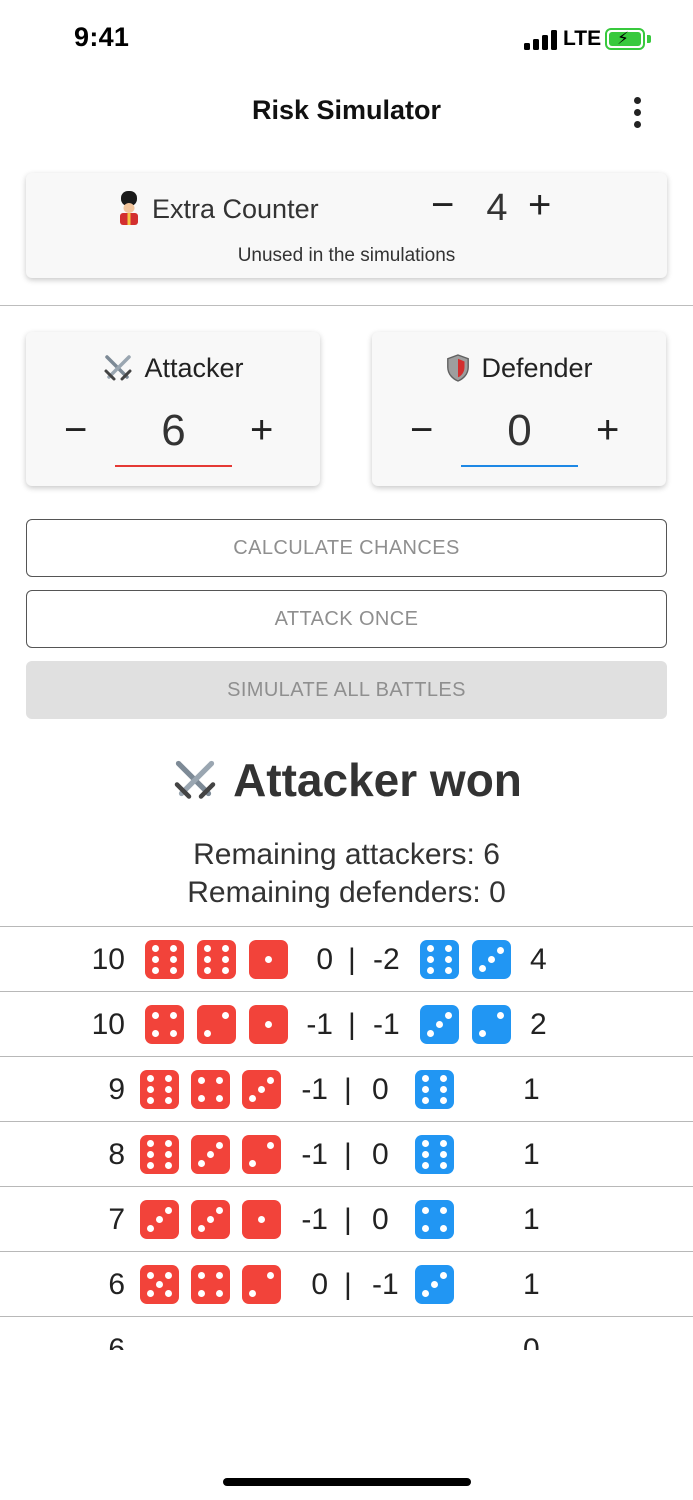 This screenshot has height=1500, width=693. I want to click on attacker-plus-button: +, so click(261, 430).